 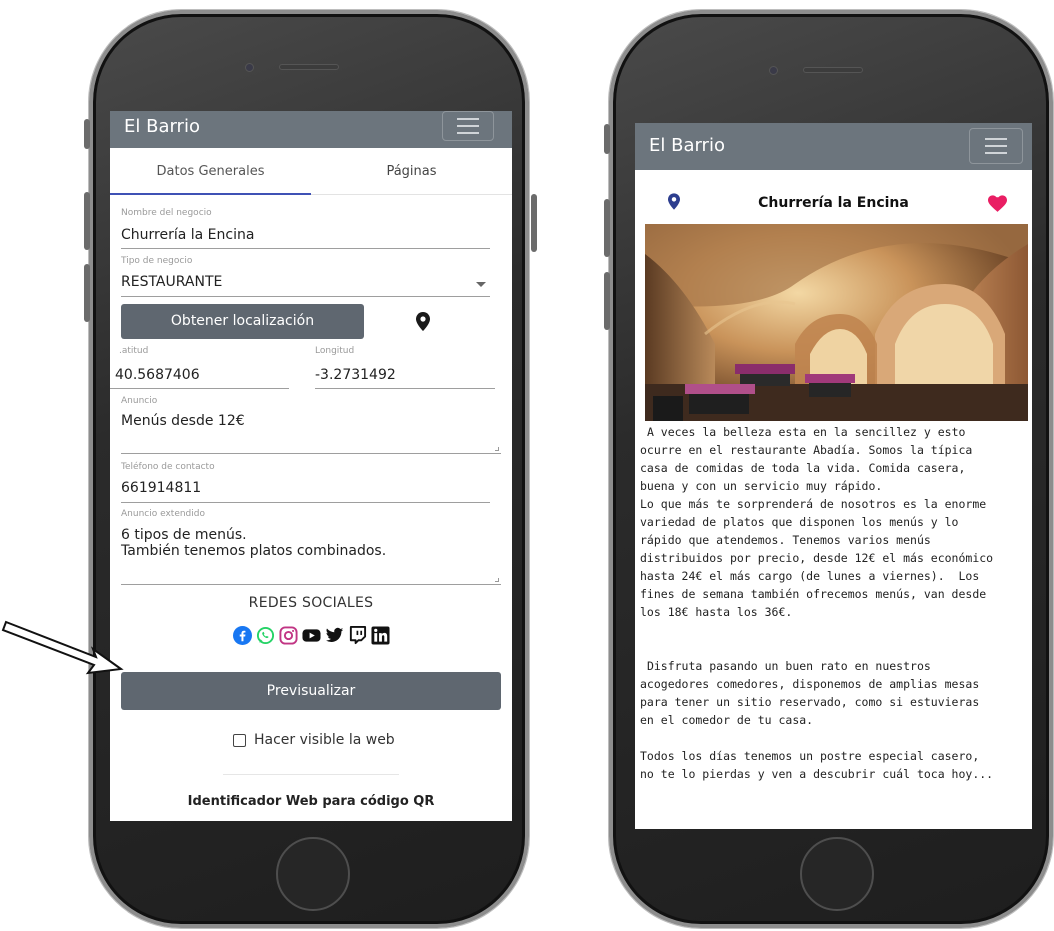 I want to click on extended-ad-label: Anuncio extendido, so click(x=163, y=514).